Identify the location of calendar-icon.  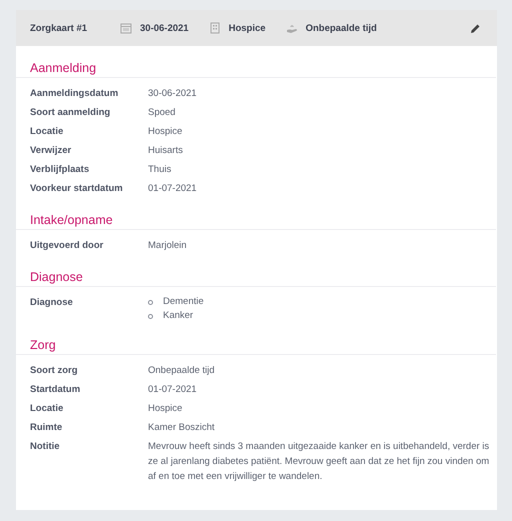
(126, 28).